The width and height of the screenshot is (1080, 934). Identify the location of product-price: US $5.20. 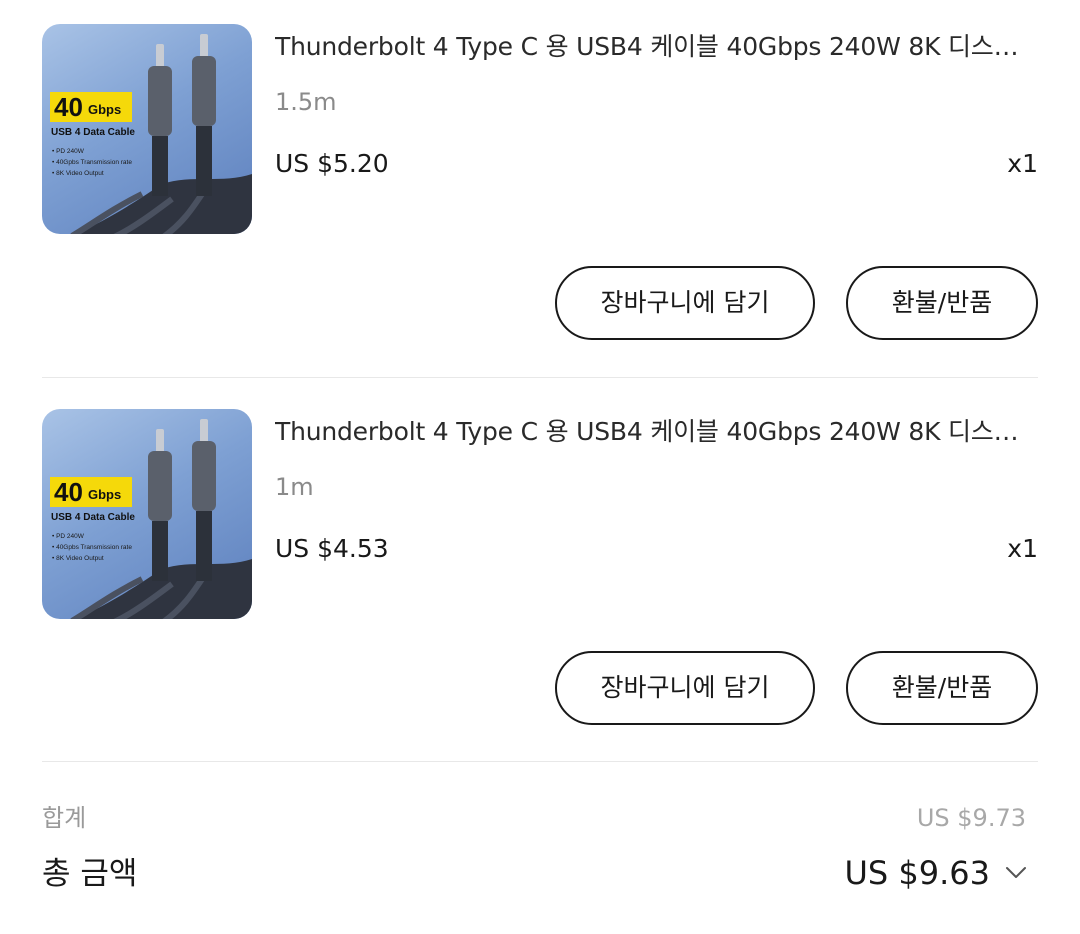
(332, 163).